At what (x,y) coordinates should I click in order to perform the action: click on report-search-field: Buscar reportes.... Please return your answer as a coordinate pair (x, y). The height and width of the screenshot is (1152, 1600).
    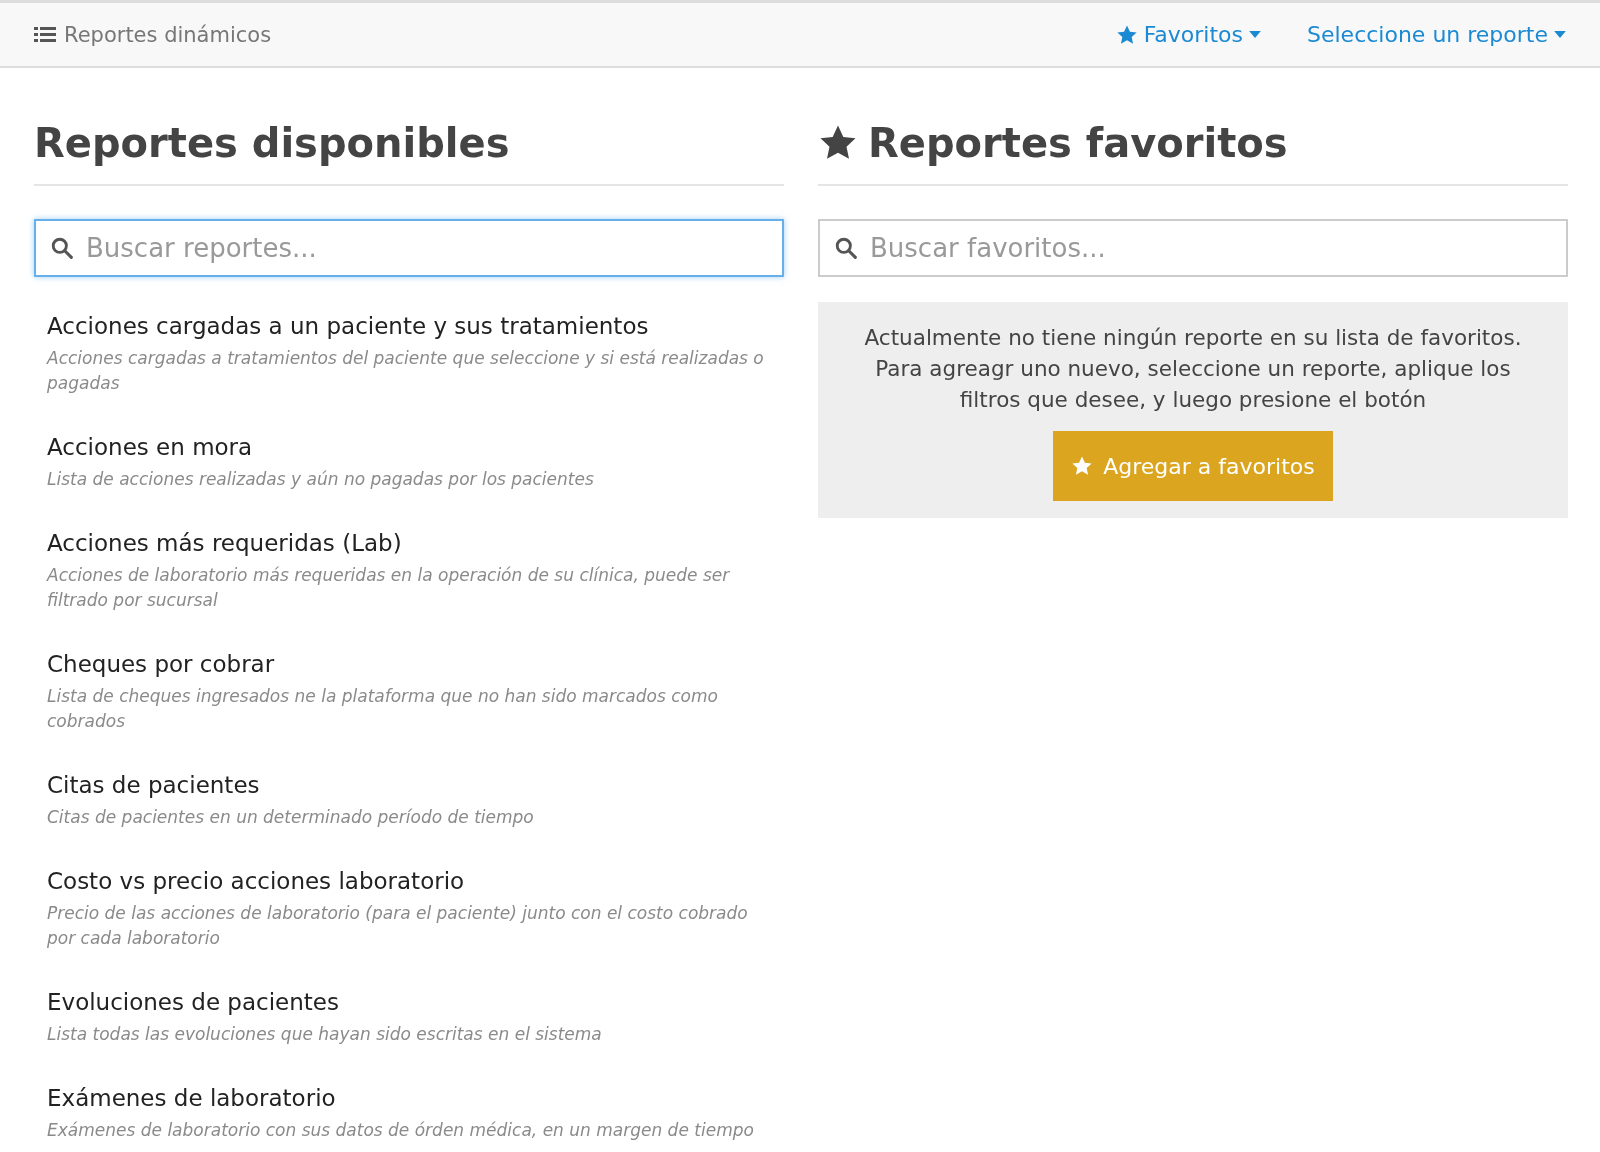
    Looking at the image, I should click on (409, 248).